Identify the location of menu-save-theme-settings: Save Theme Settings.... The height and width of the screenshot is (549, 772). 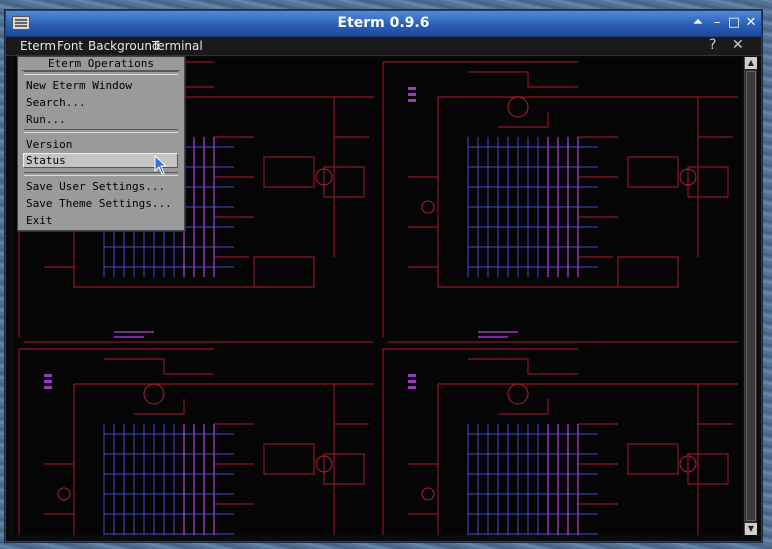
(99, 203).